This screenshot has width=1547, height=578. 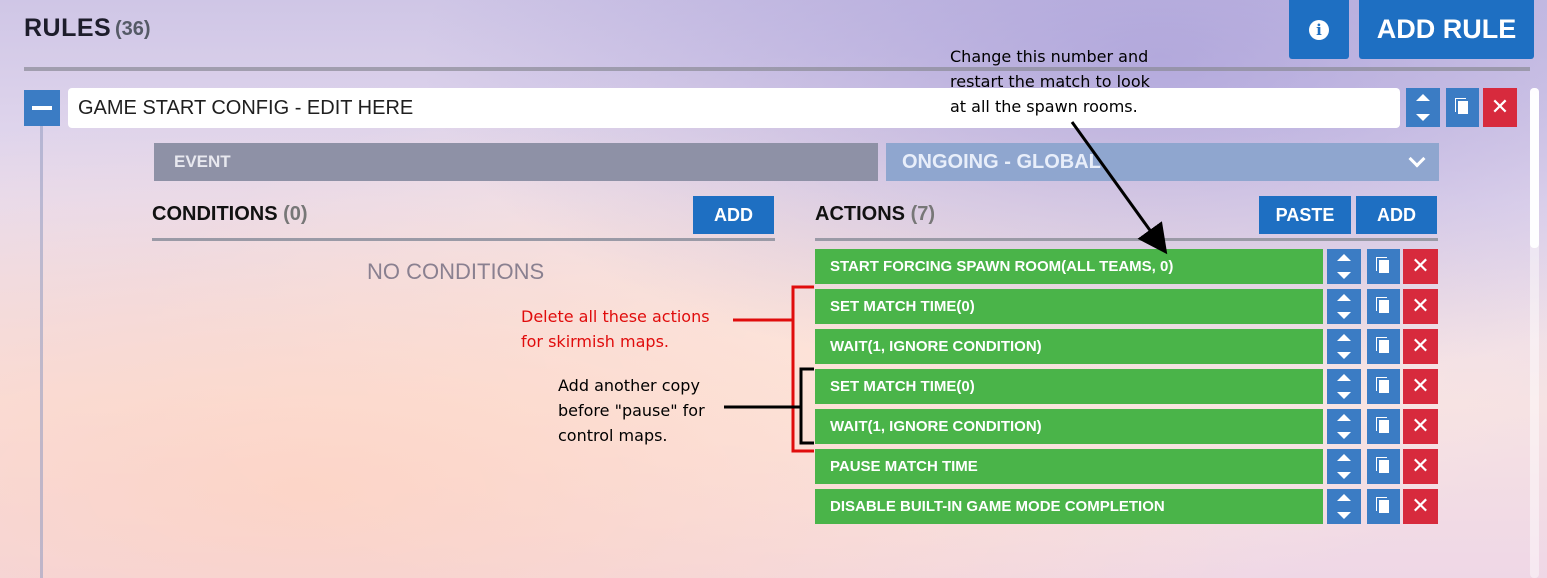 What do you see at coordinates (1119, 188) in the screenshot?
I see `annotation-arrow` at bounding box center [1119, 188].